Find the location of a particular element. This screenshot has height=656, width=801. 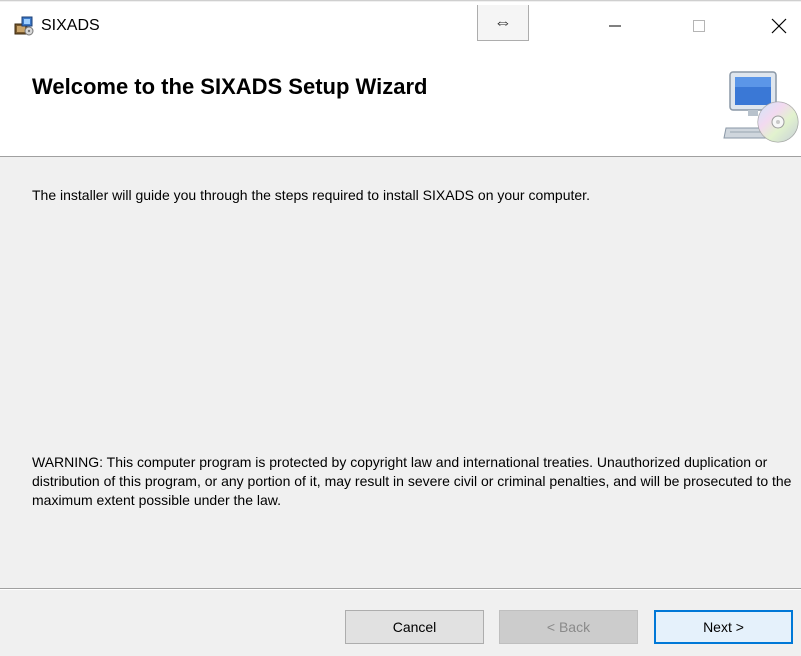

window-title: SIXADS is located at coordinates (70, 25).